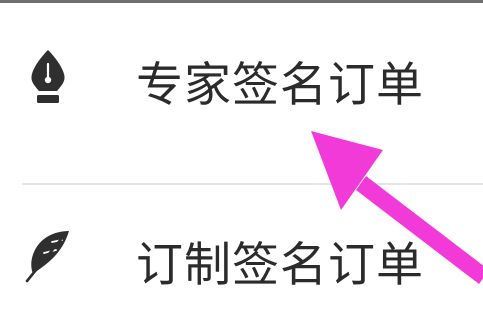 The width and height of the screenshot is (483, 330). Describe the element at coordinates (252, 184) in the screenshot. I see `menu-divider` at that location.